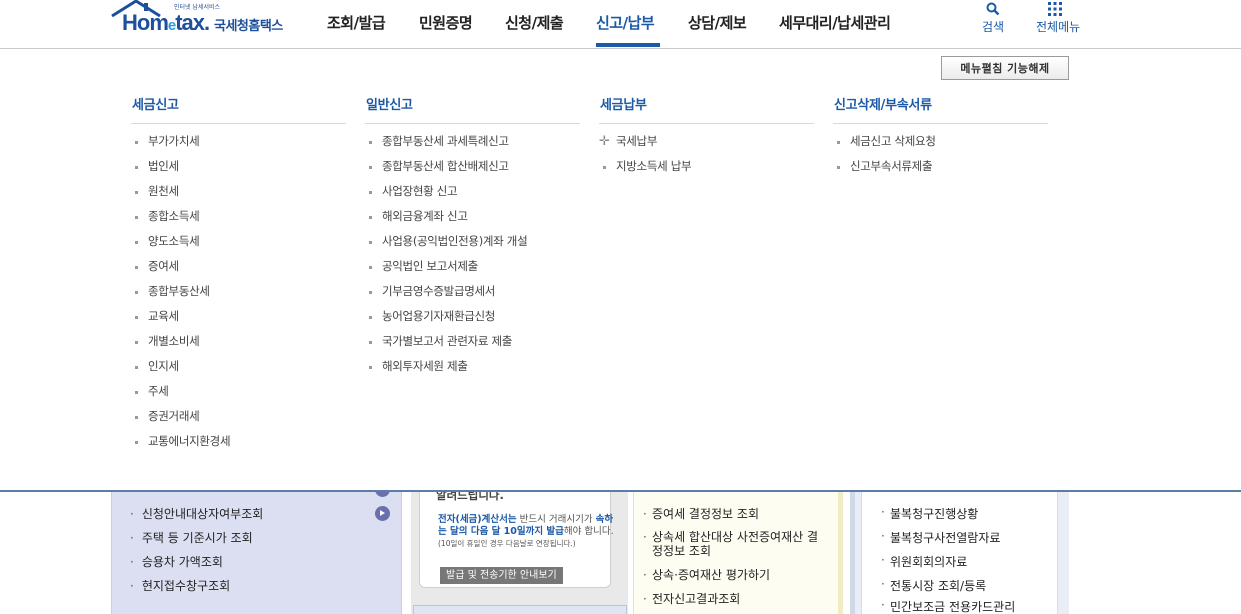 The image size is (1241, 614). Describe the element at coordinates (382, 513) in the screenshot. I see `arrow-circle-icon` at that location.